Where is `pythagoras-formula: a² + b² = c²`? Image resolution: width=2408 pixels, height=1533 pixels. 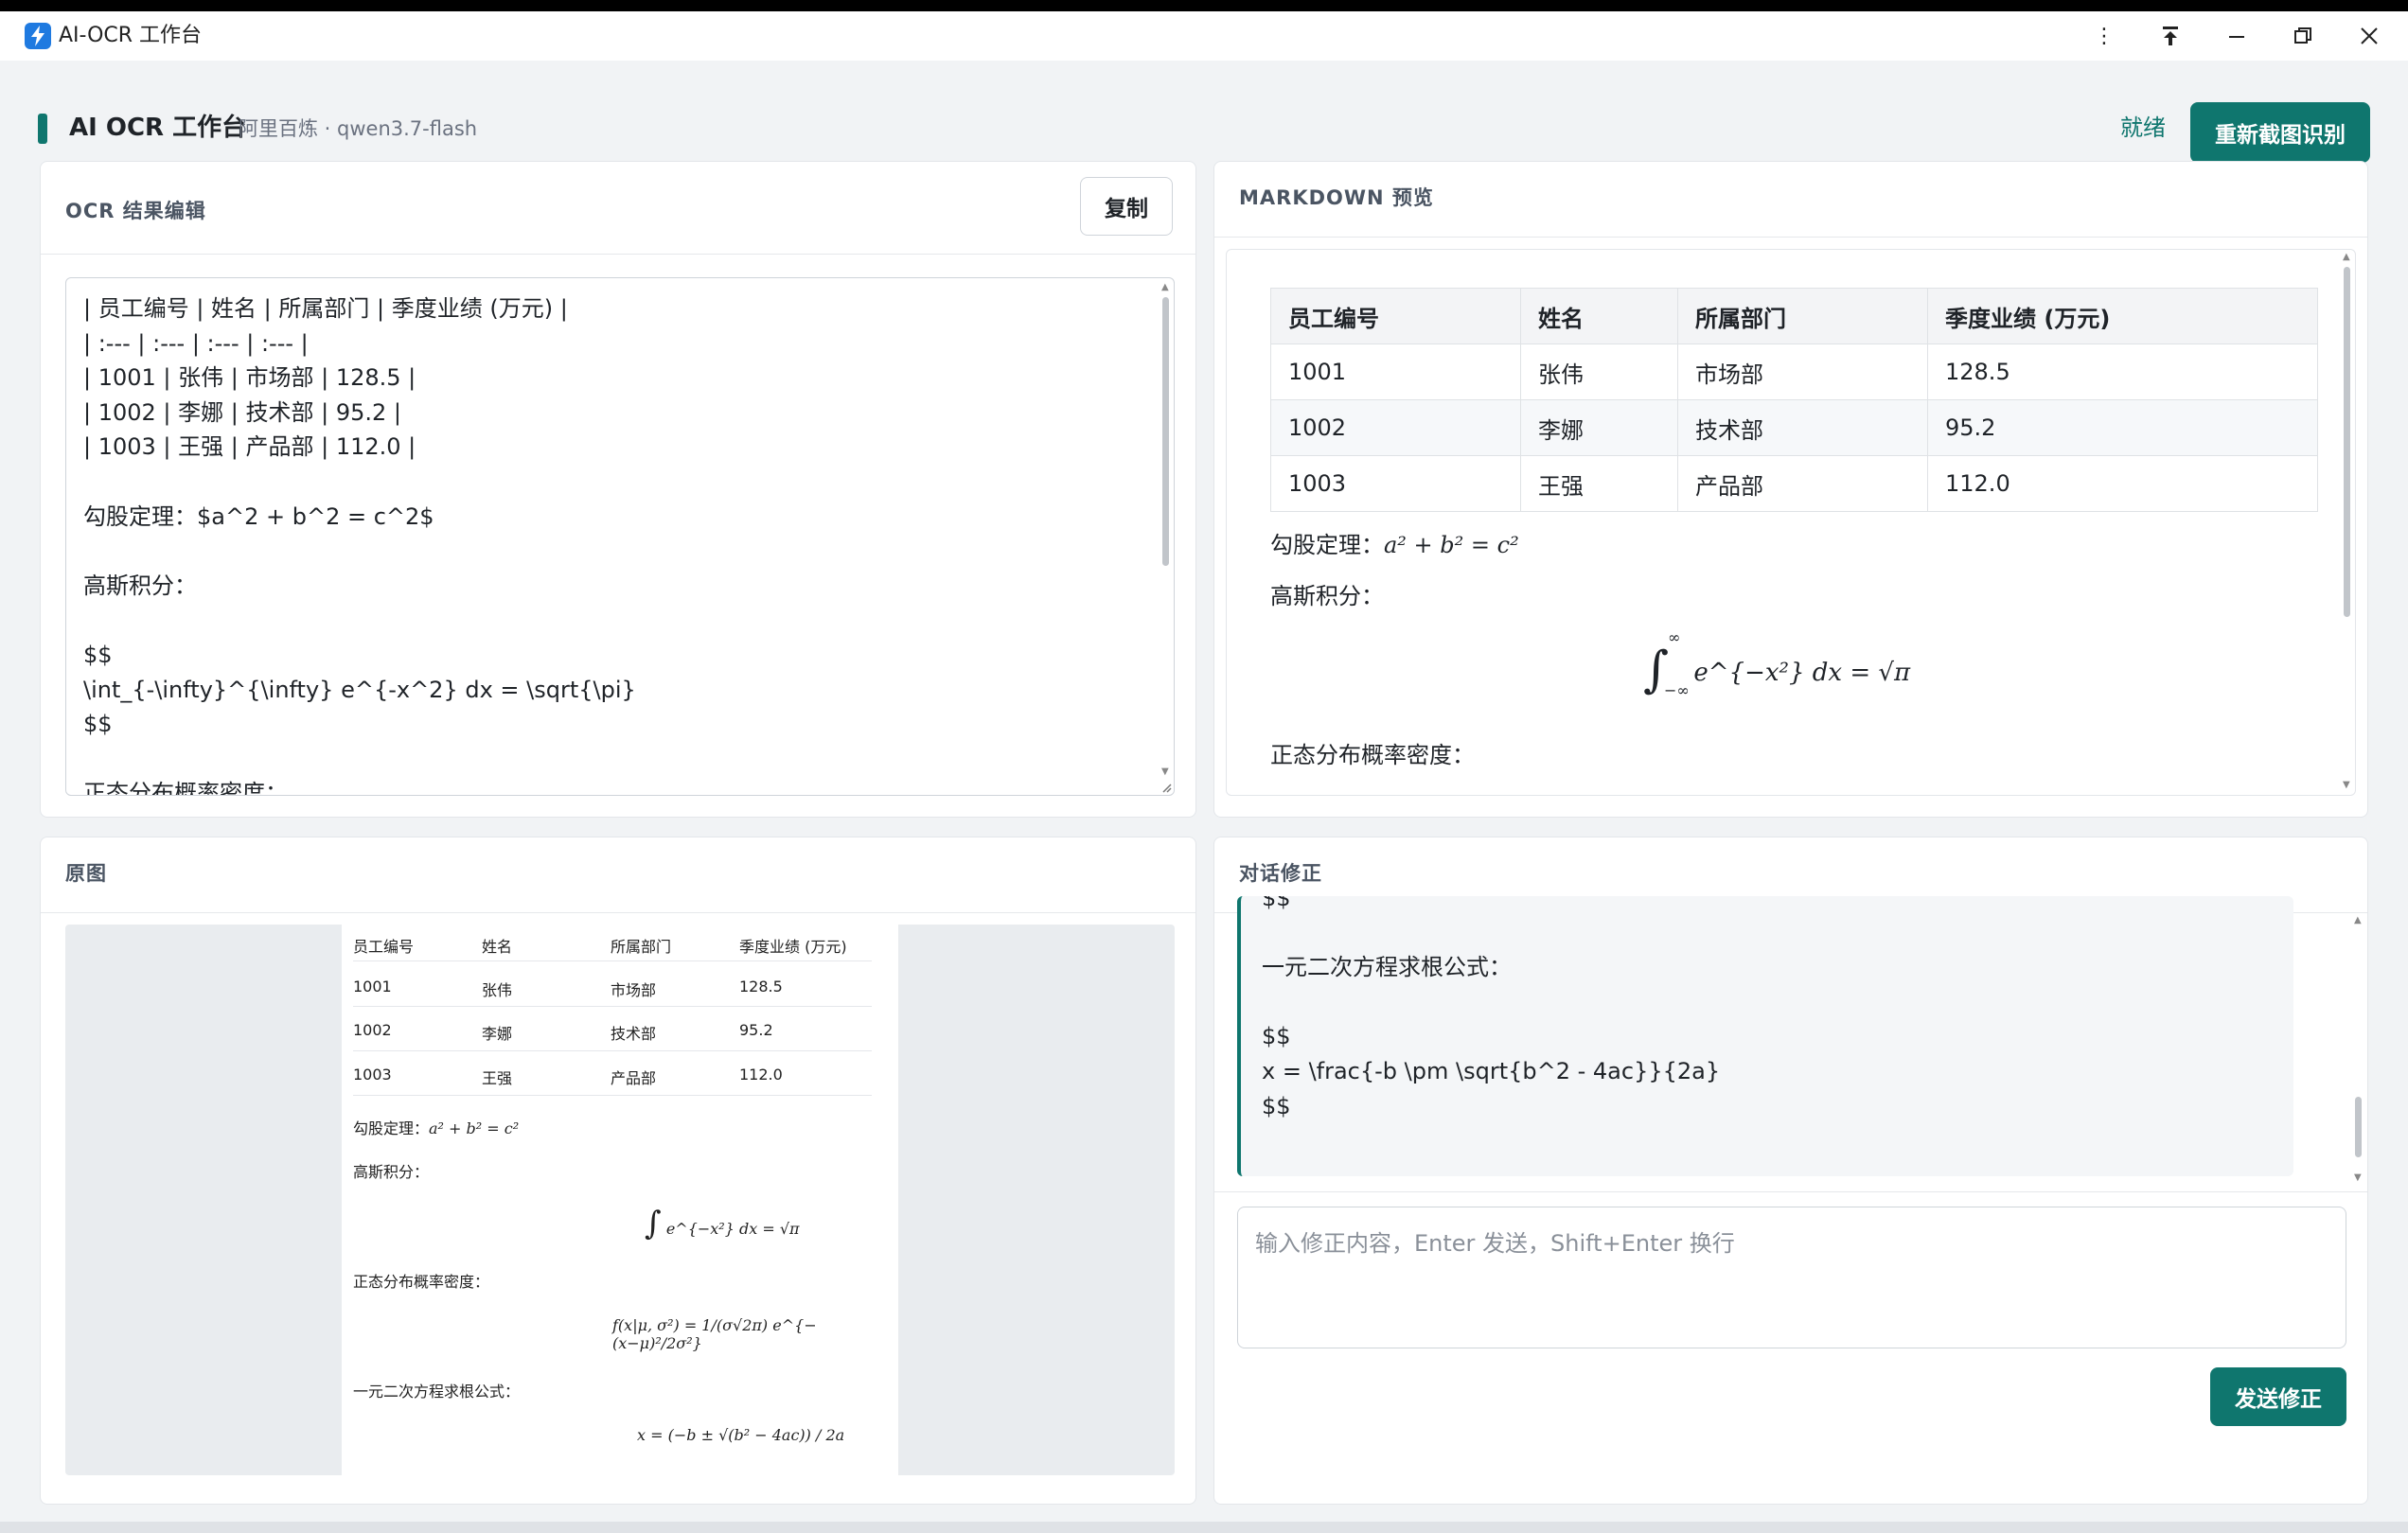 pythagoras-formula: a² + b² = c² is located at coordinates (1452, 545).